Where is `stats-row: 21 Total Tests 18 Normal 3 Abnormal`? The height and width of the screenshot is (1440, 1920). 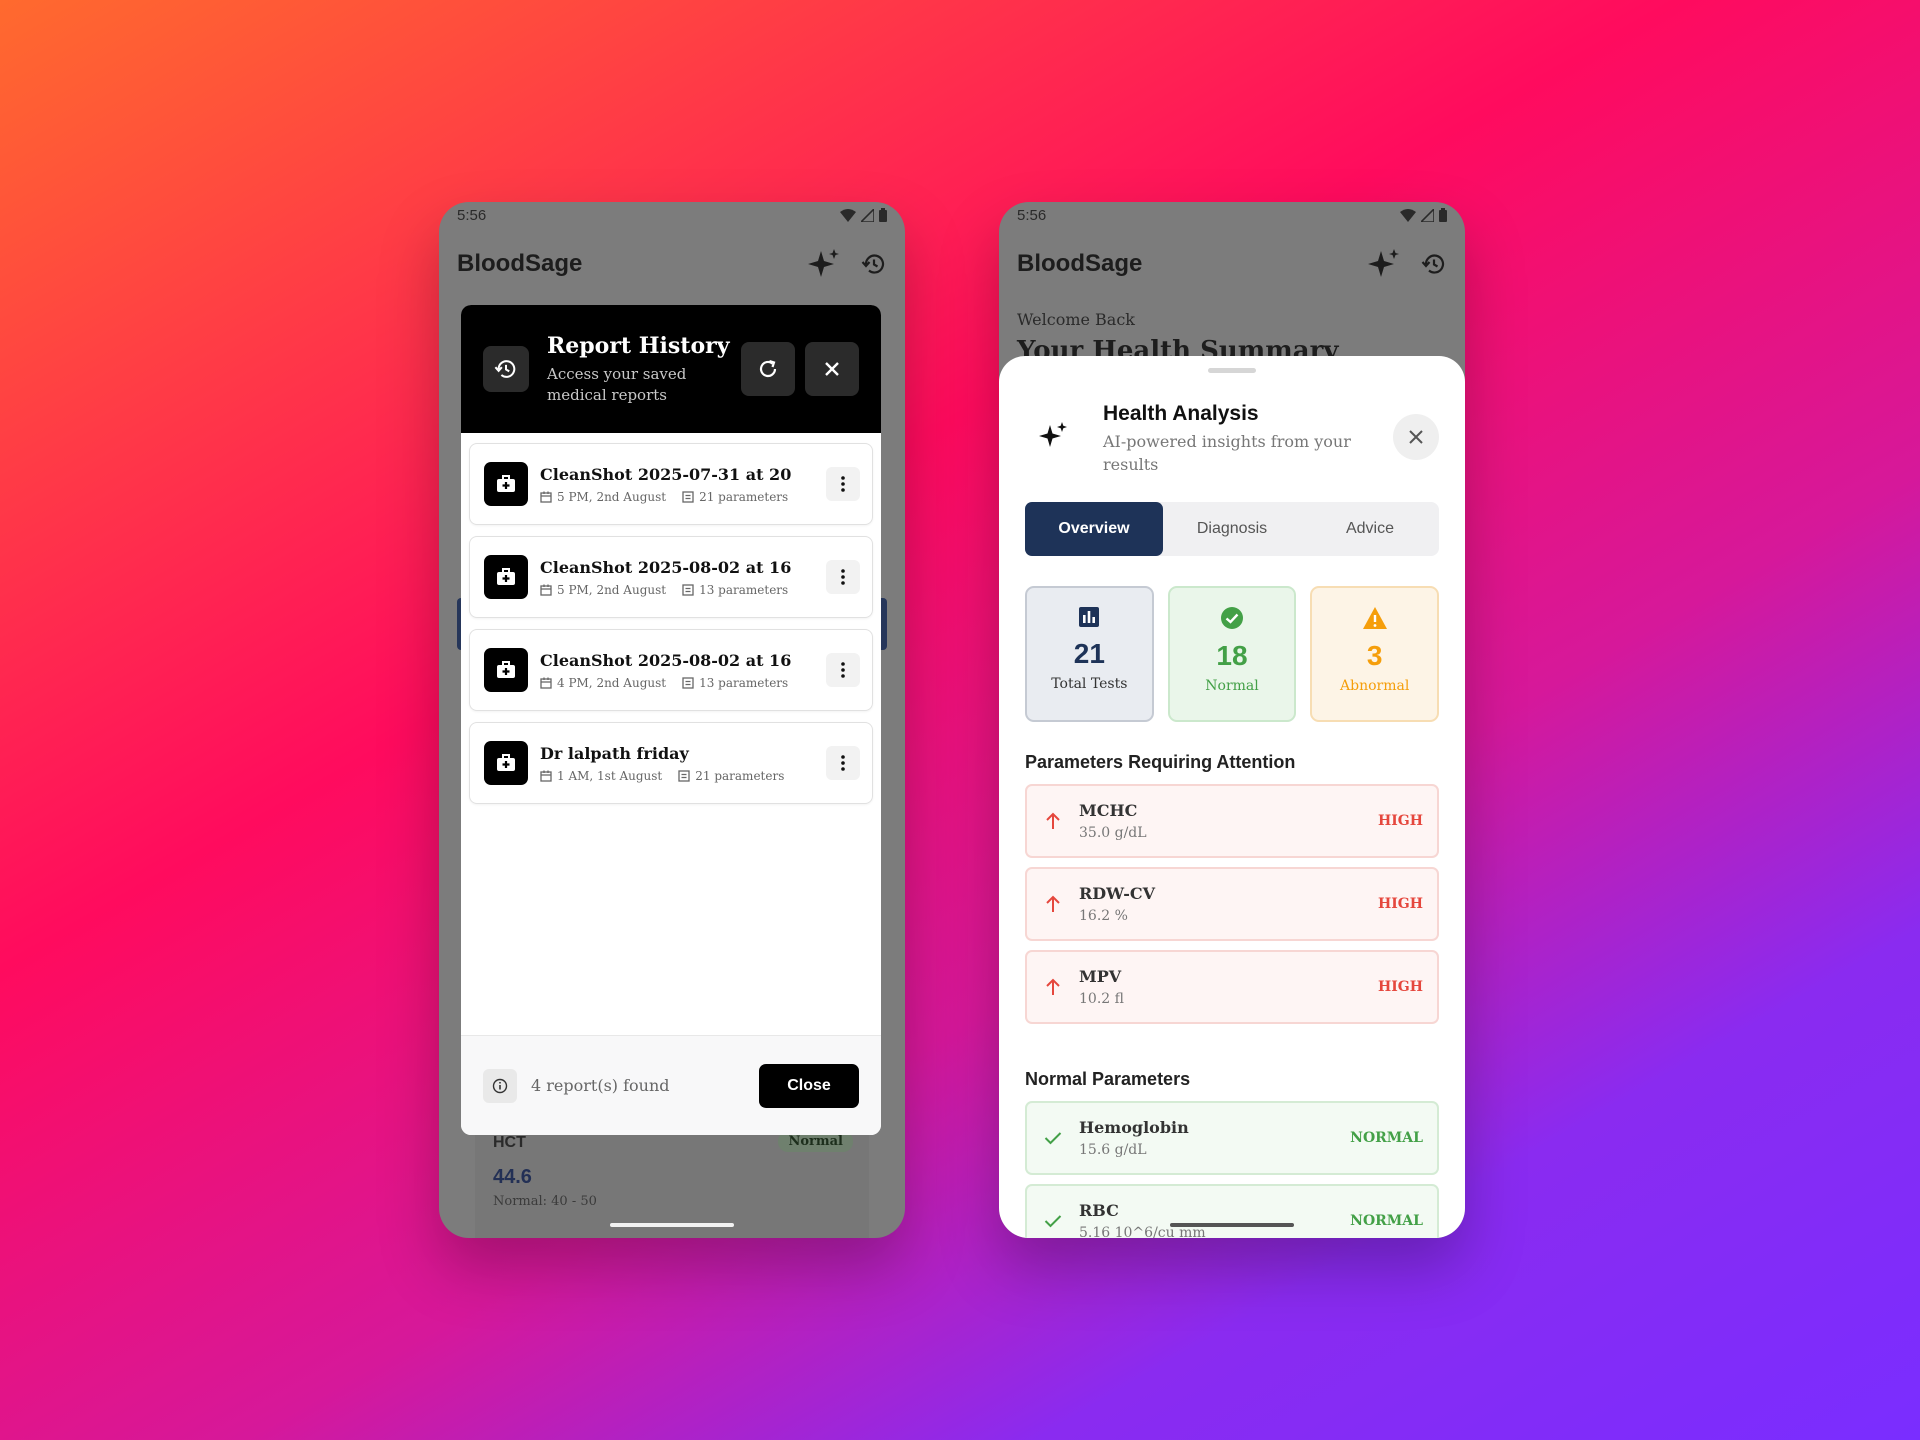
stats-row: 21 Total Tests 18 Normal 3 Abnormal is located at coordinates (1232, 654).